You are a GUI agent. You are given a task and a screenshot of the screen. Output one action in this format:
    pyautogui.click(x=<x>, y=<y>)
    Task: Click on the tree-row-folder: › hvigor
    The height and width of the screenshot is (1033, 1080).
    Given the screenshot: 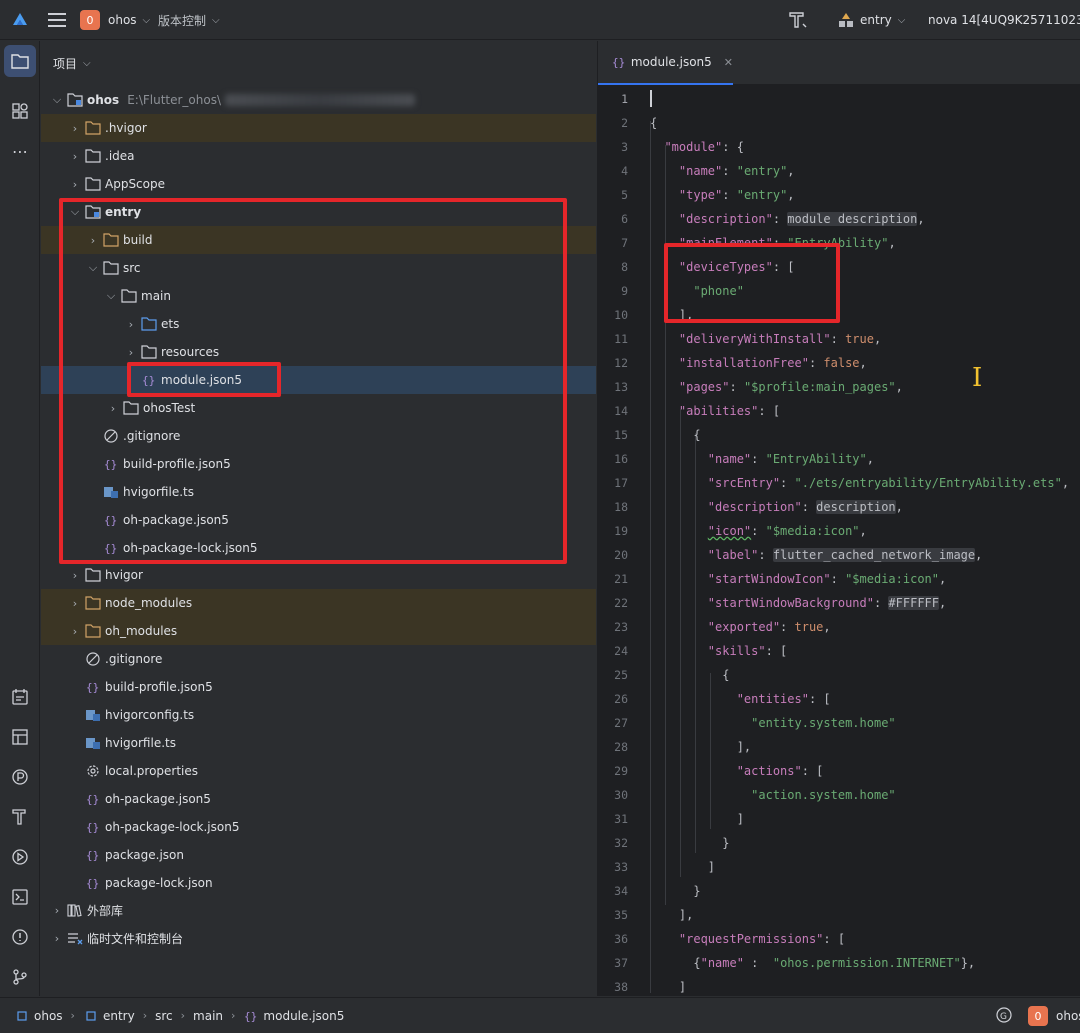 What is the action you would take?
    pyautogui.click(x=318, y=575)
    